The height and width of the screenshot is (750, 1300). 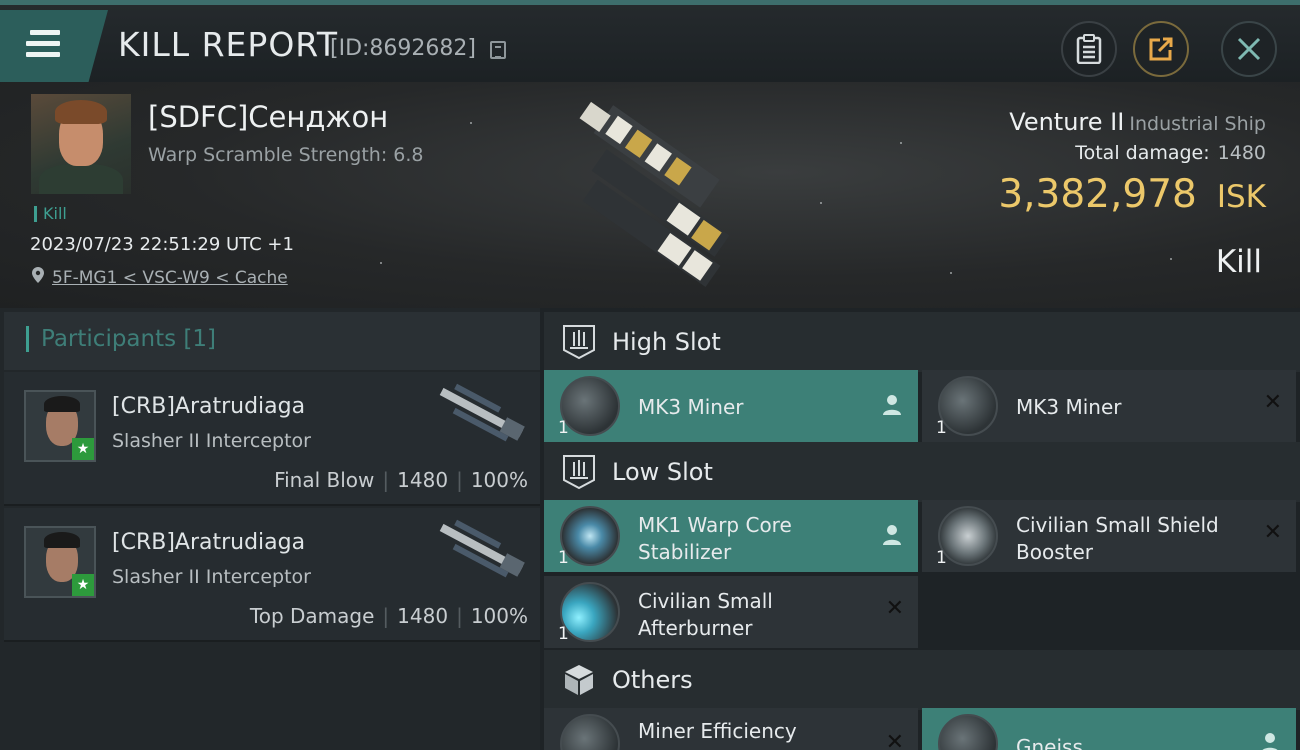 I want to click on module-slot: 1 Civilian Small Shield Booster ✕, so click(x=1109, y=536).